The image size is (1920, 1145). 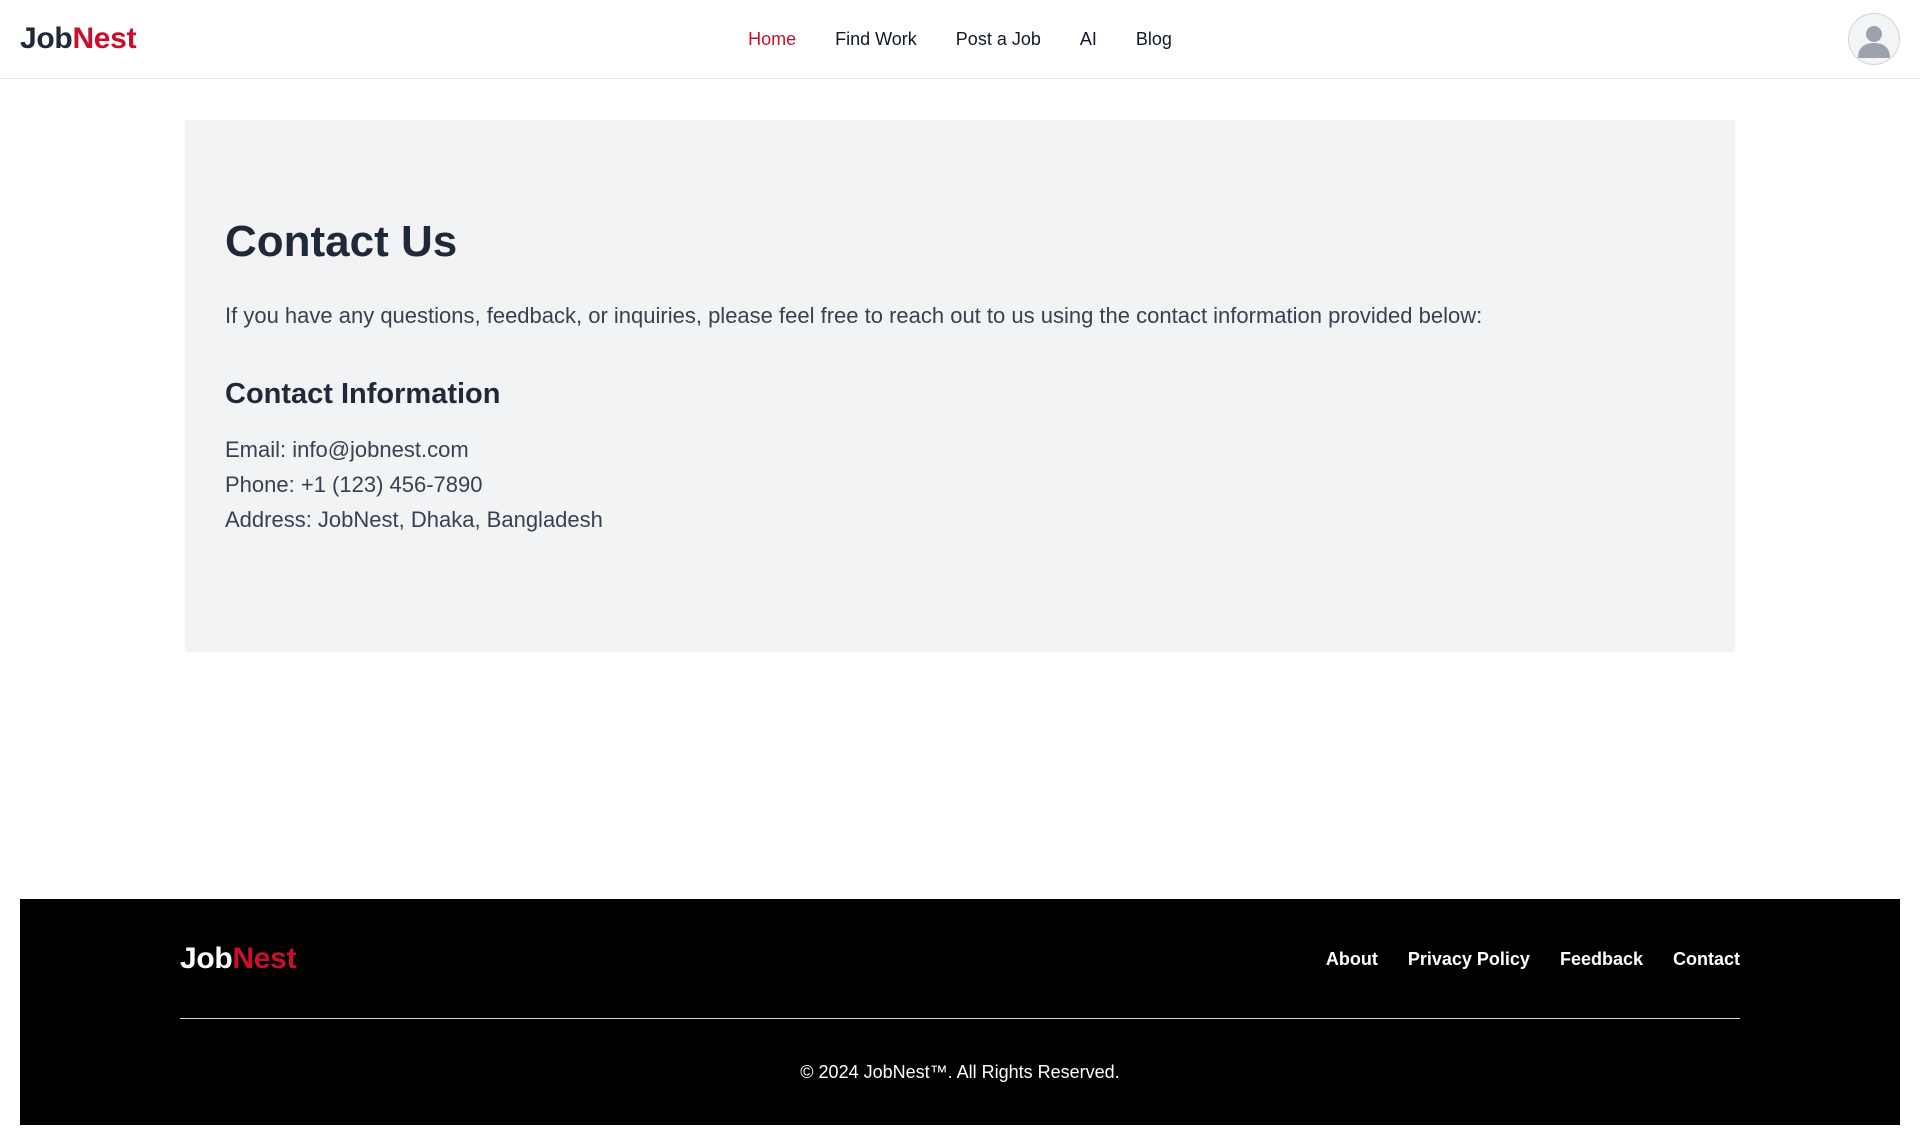 I want to click on footer-link-about: About, so click(x=1352, y=959).